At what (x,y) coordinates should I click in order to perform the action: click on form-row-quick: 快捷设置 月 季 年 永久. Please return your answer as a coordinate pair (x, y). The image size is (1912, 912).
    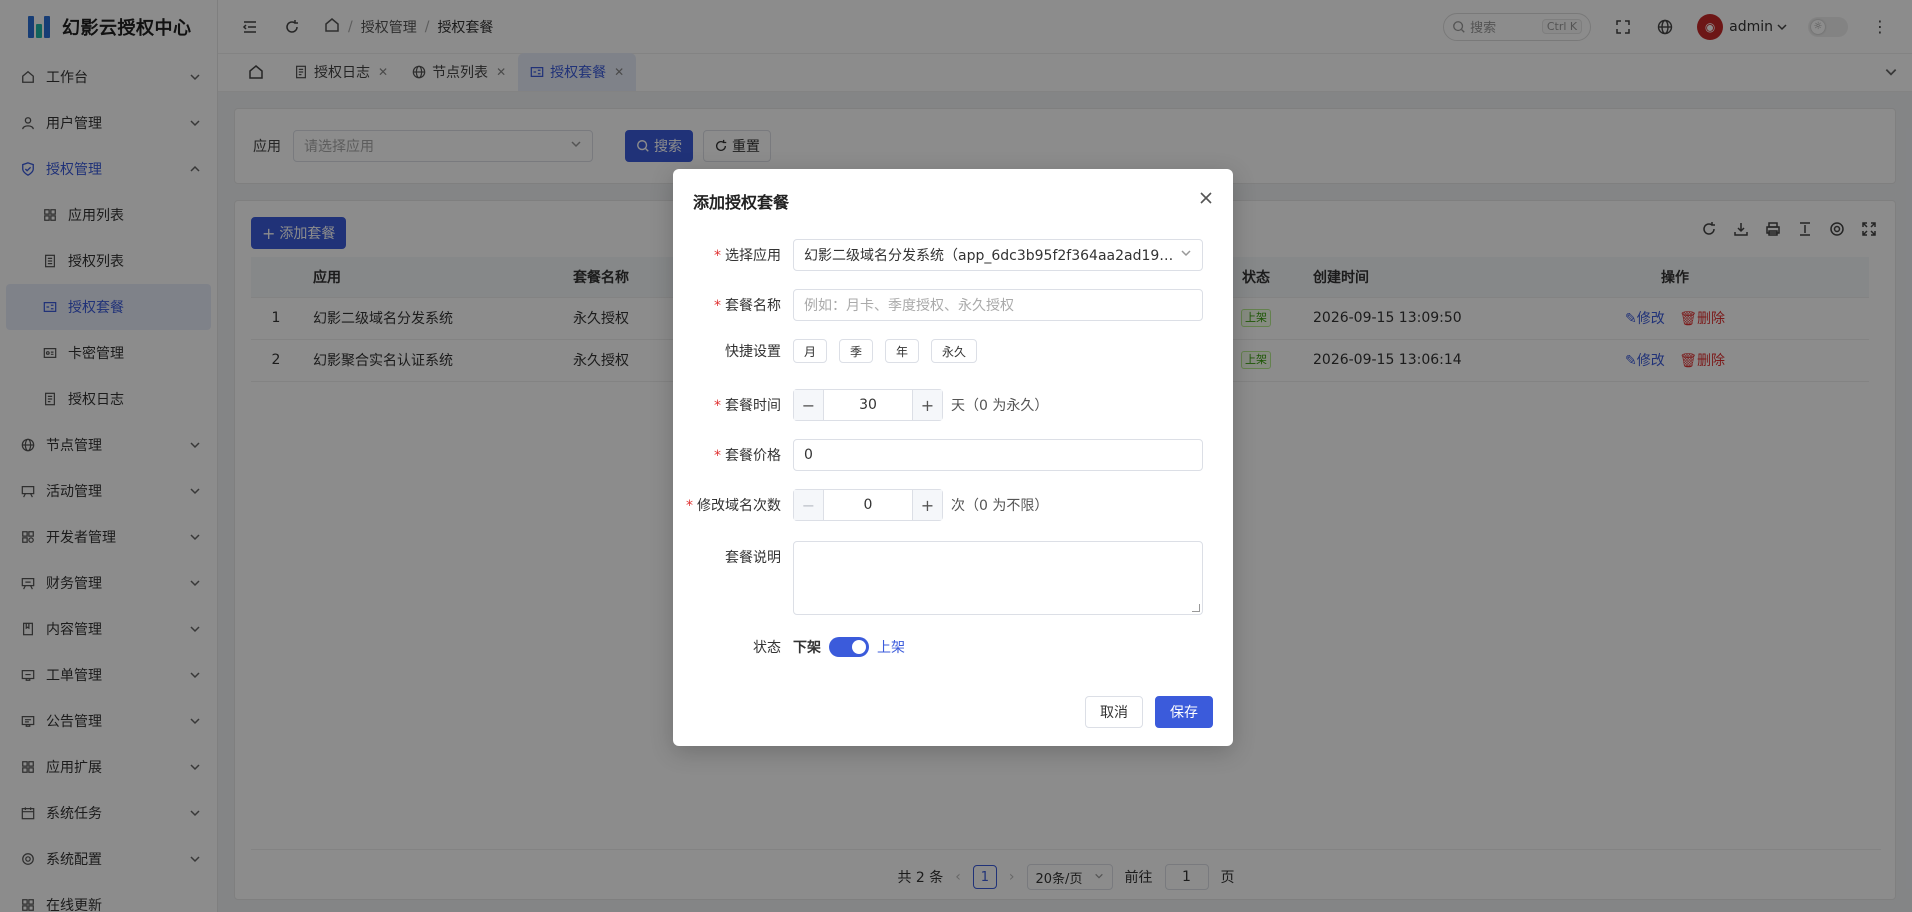
    Looking at the image, I should click on (953, 351).